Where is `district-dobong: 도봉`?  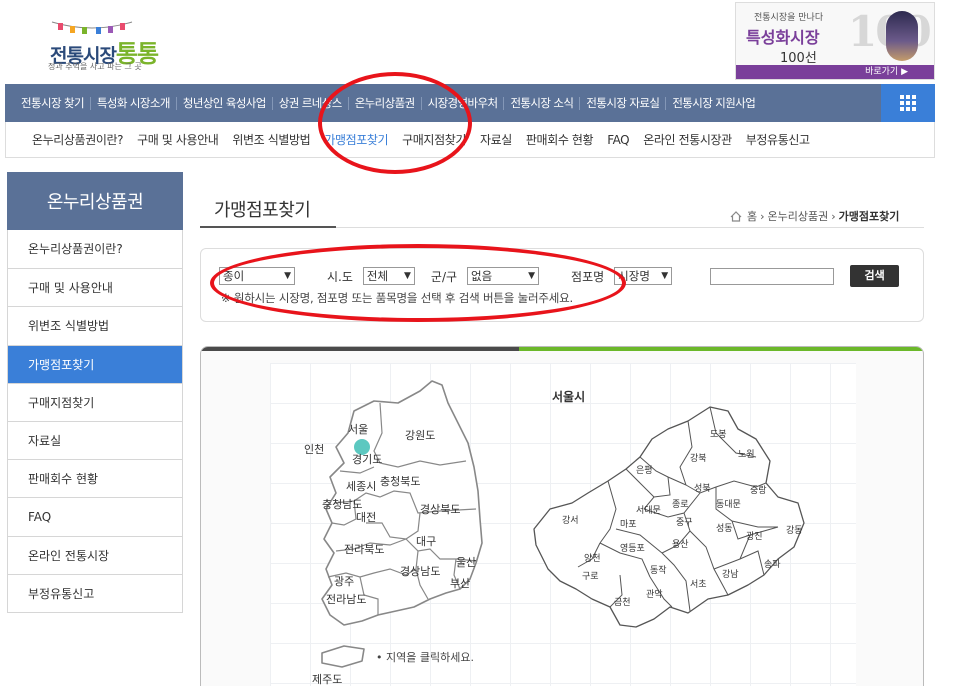
district-dobong: 도봉 is located at coordinates (718, 434).